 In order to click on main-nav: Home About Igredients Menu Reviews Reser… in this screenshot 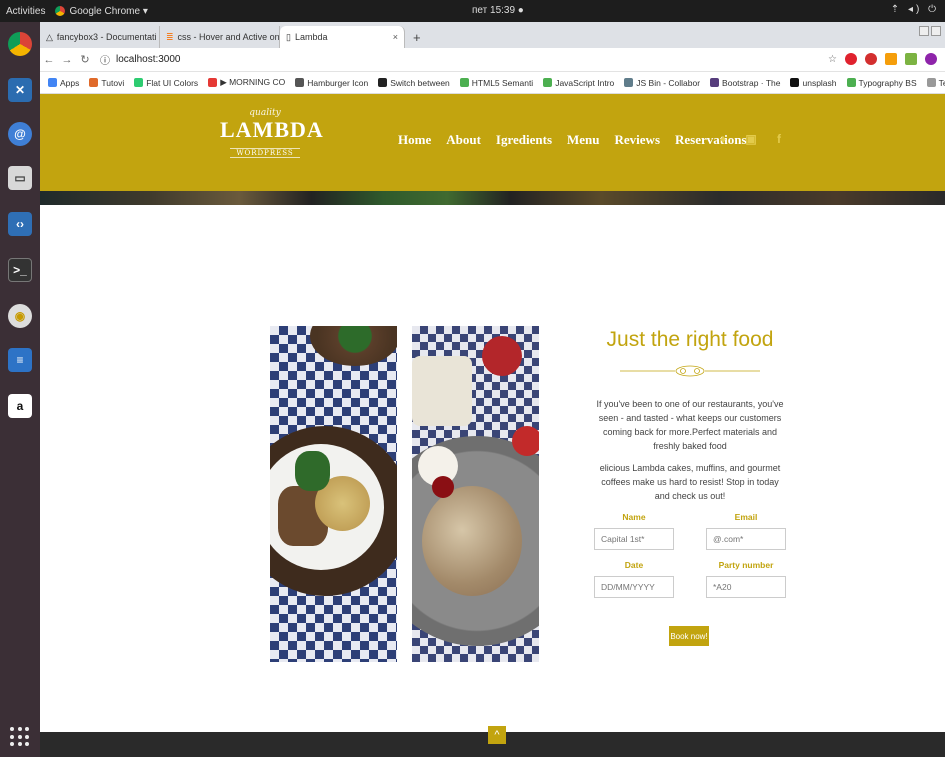, I will do `click(572, 140)`.